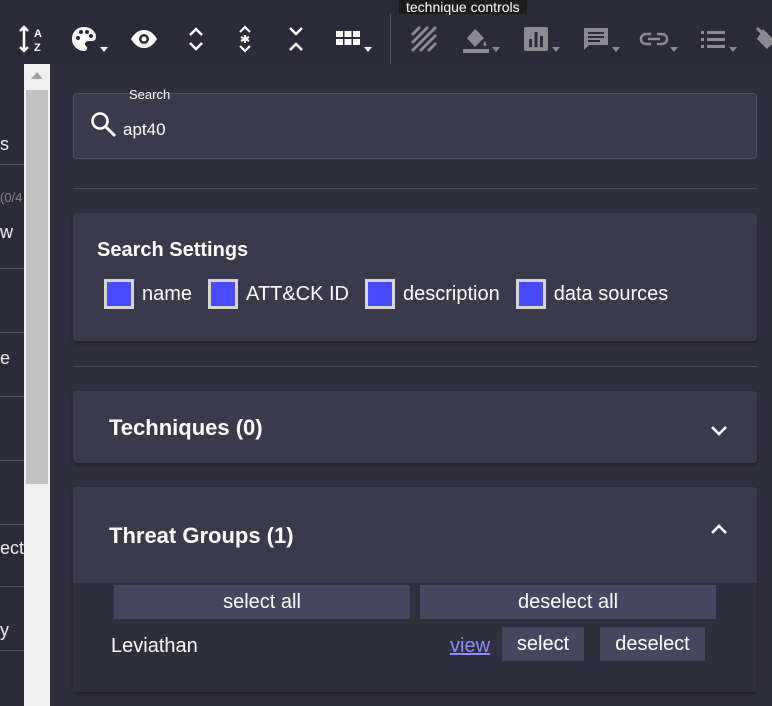 The height and width of the screenshot is (706, 772). I want to click on left-fragment: y, so click(4, 630).